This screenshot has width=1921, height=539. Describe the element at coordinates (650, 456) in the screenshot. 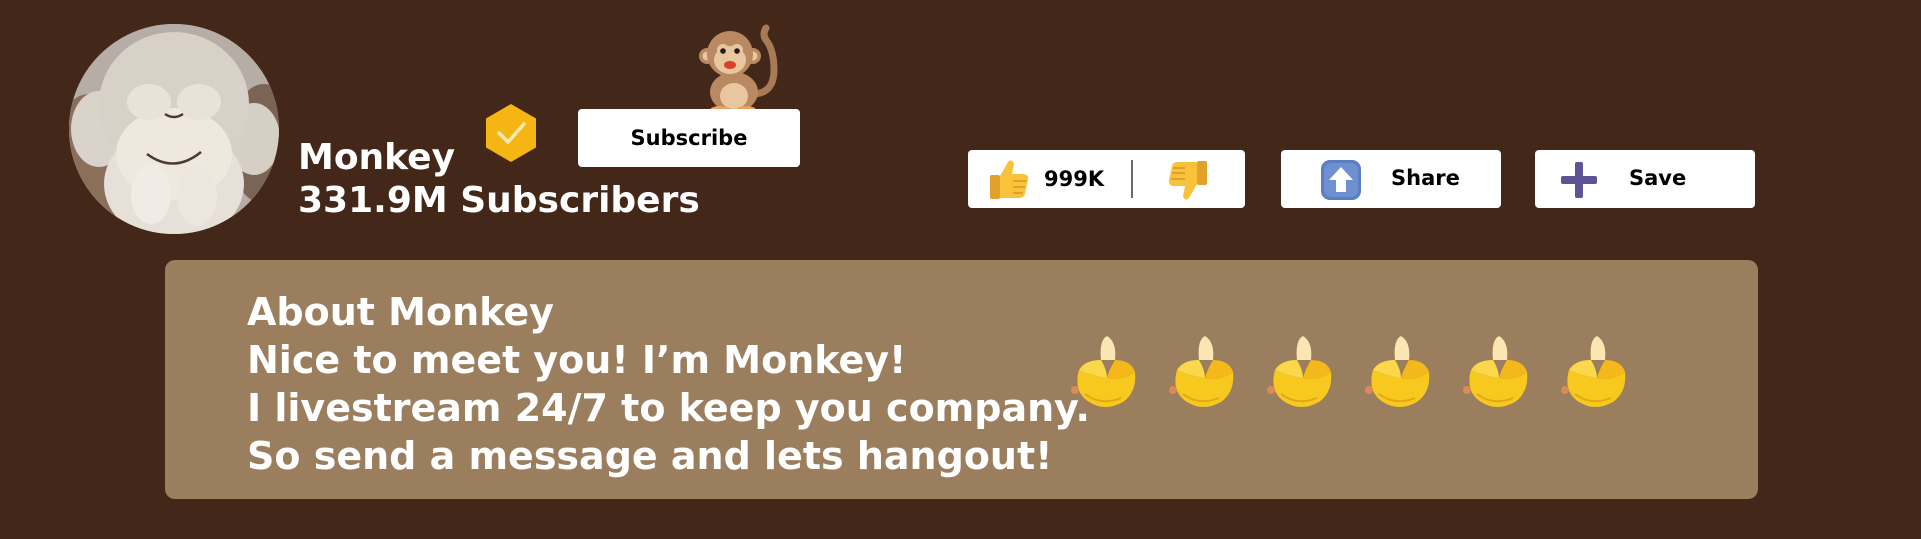

I see `about-line: So send a message and lets hangout!` at that location.